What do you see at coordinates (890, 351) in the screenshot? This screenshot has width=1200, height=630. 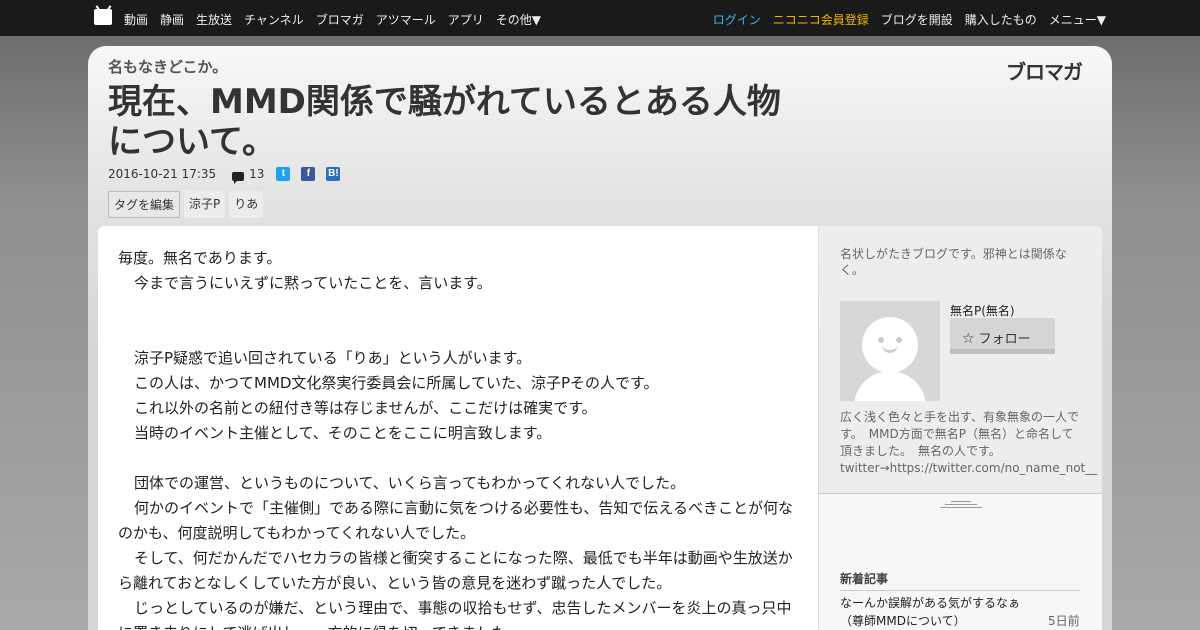 I see `avatar` at bounding box center [890, 351].